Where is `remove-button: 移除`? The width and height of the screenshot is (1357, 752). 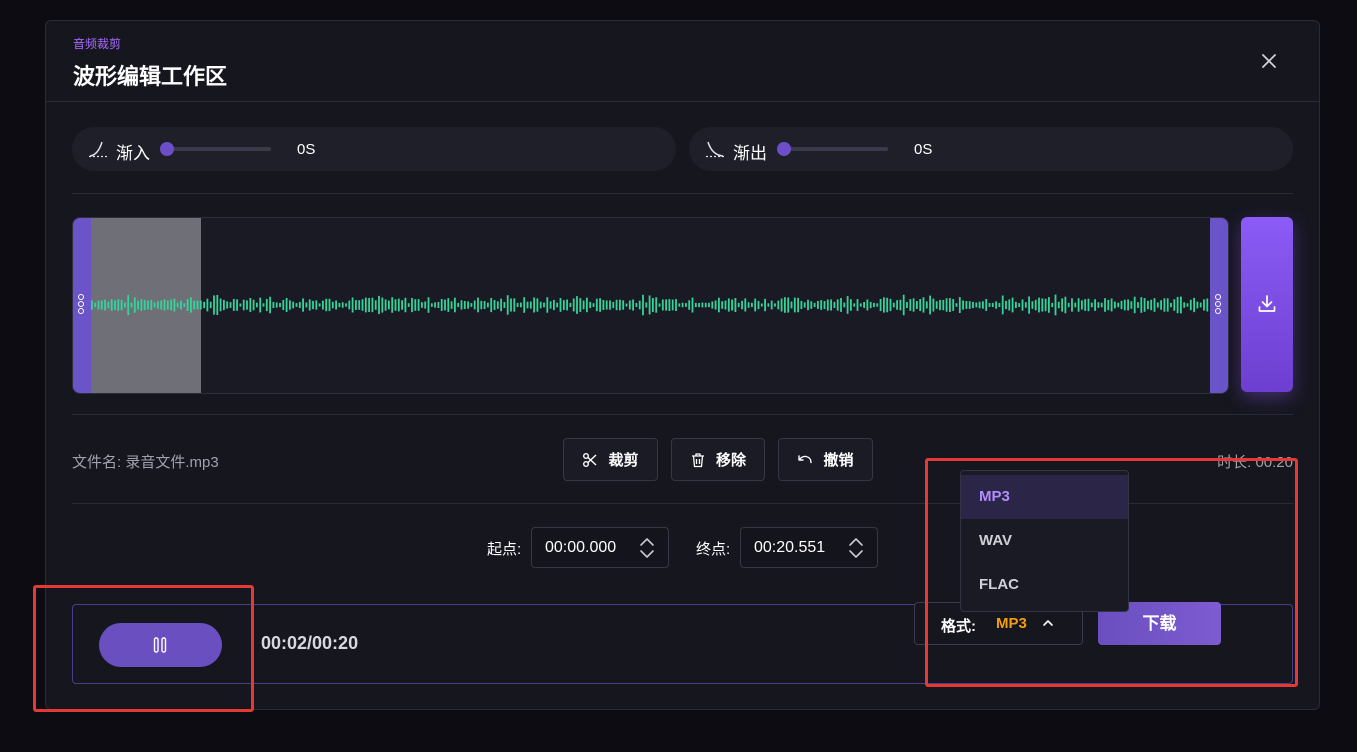 remove-button: 移除 is located at coordinates (718, 459).